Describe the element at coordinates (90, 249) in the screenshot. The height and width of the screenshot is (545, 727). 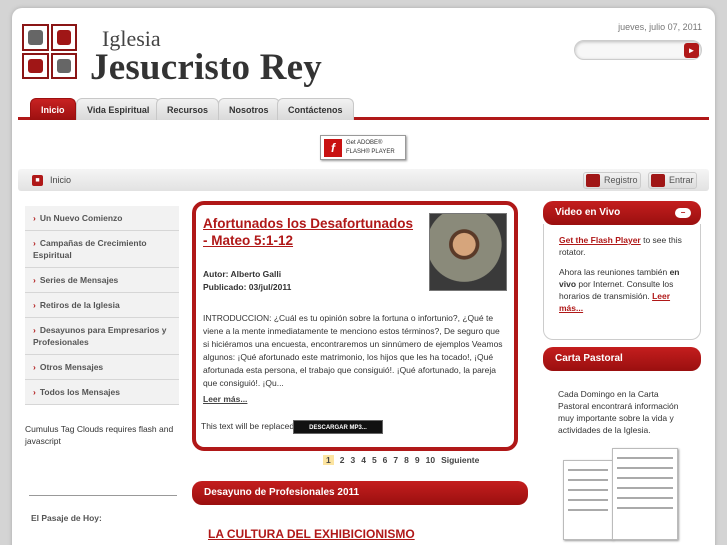
I see `sidebar-item-label: Campañas de Crecimiento Espiritual` at that location.